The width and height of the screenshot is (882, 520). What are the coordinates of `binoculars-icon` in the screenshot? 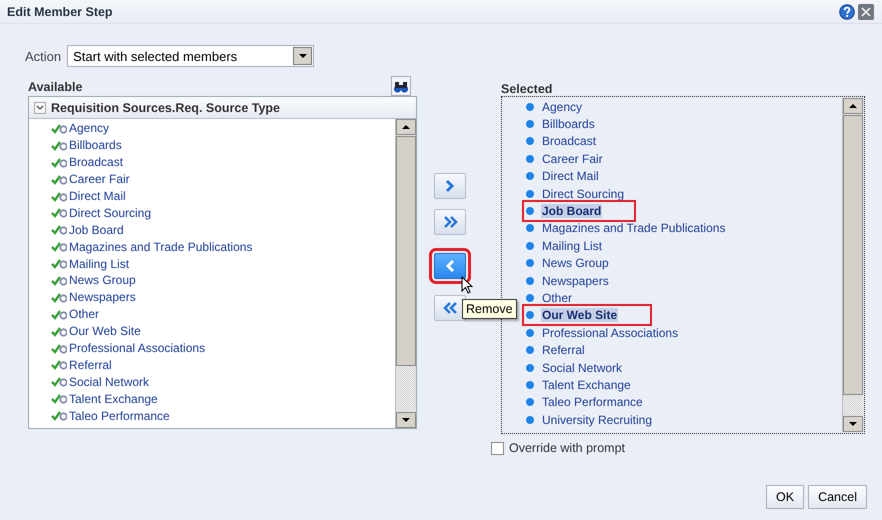 It's located at (401, 86).